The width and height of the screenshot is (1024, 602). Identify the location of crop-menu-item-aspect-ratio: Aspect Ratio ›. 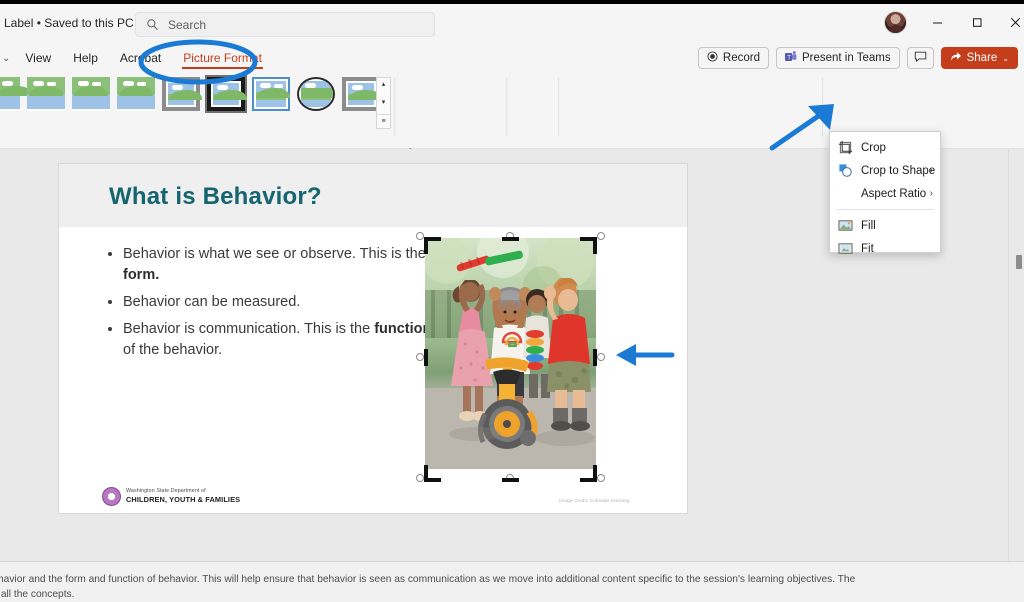
(885, 193).